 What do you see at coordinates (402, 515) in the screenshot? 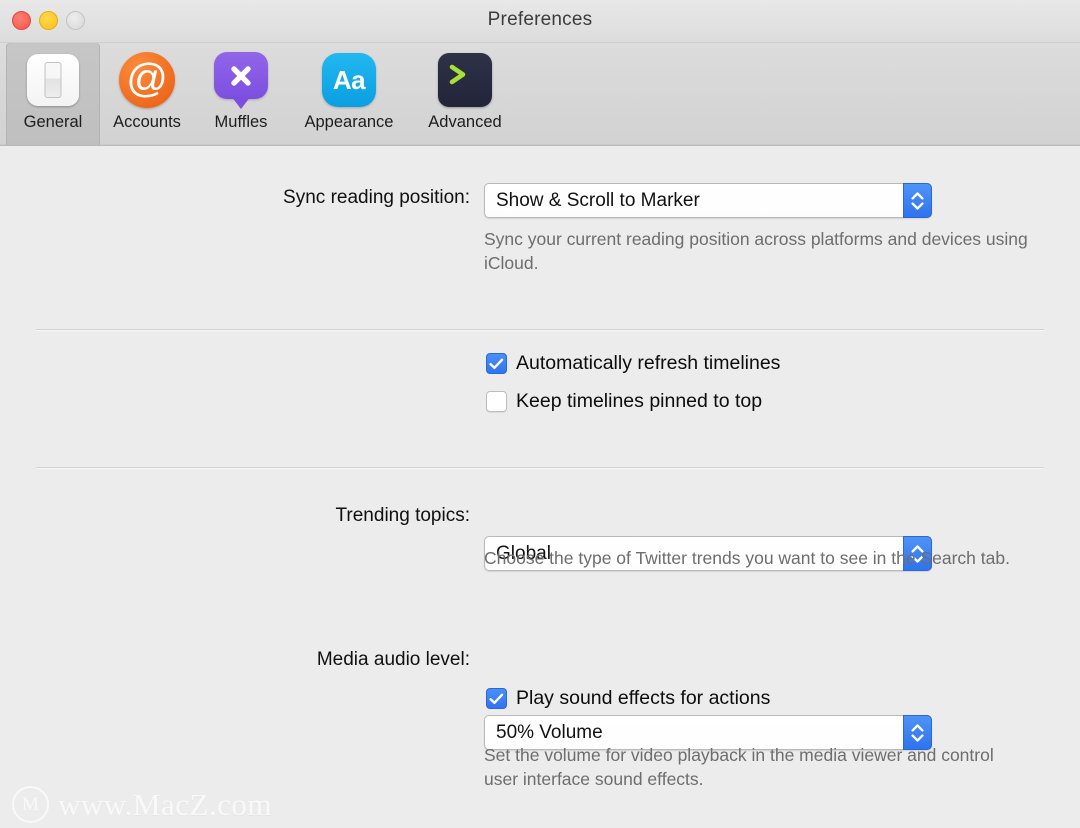
I see `trending-topics-label: Trending topics:` at bounding box center [402, 515].